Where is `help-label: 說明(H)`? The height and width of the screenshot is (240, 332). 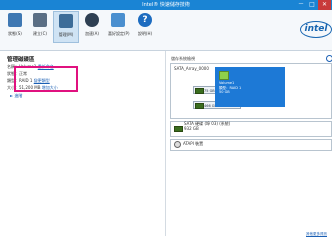 help-label: 說明(H) is located at coordinates (145, 33).